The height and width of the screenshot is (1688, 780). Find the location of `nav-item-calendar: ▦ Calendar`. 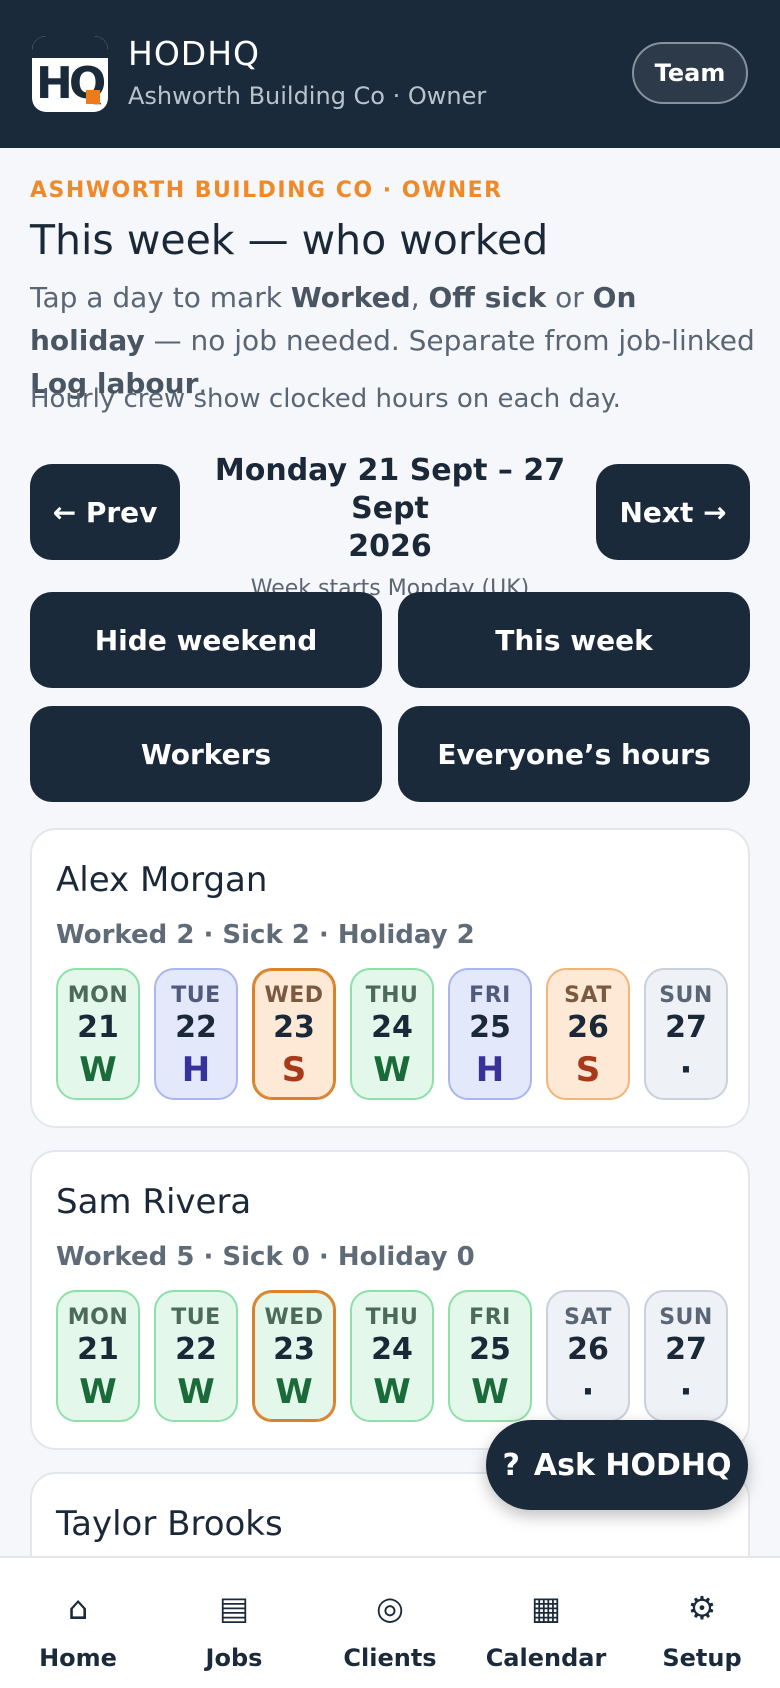

nav-item-calendar: ▦ Calendar is located at coordinates (546, 1638).